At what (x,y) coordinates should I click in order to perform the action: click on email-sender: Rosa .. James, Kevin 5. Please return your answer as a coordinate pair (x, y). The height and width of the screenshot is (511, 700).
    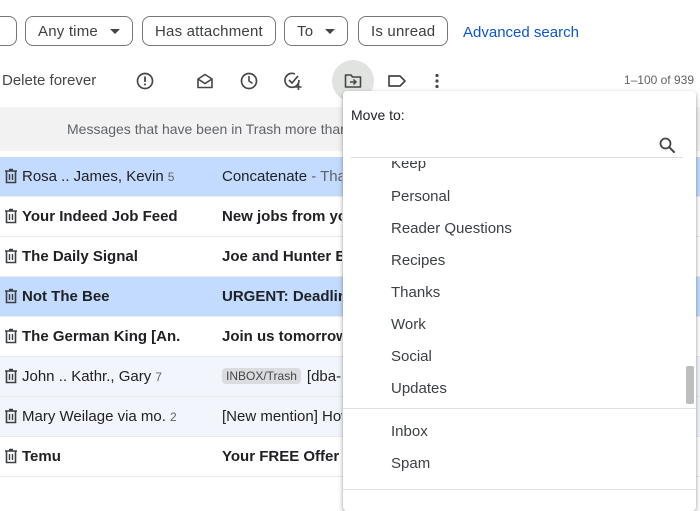
    Looking at the image, I should click on (98, 176).